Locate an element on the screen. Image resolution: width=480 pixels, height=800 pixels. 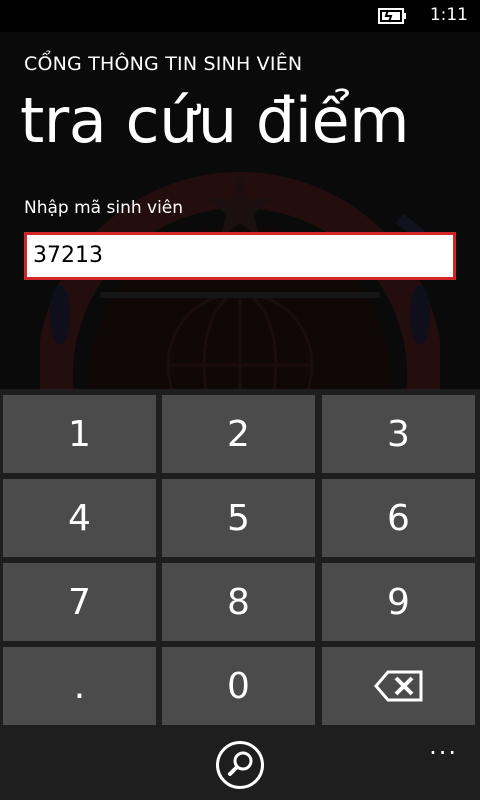
search-button is located at coordinates (240, 765).